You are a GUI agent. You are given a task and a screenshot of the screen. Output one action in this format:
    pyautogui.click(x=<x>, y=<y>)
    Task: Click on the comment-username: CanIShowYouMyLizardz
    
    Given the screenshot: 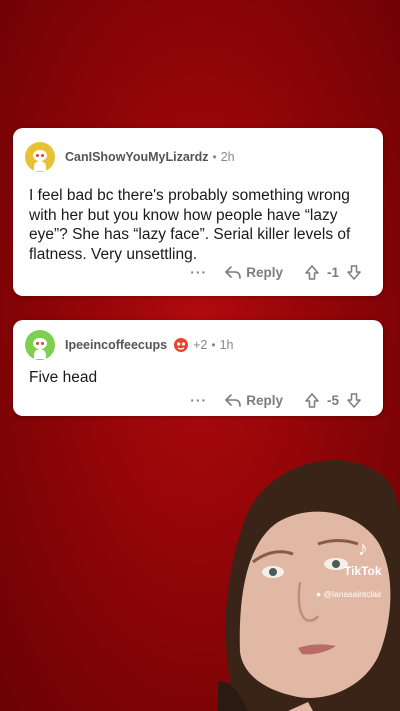 What is the action you would take?
    pyautogui.click(x=137, y=157)
    